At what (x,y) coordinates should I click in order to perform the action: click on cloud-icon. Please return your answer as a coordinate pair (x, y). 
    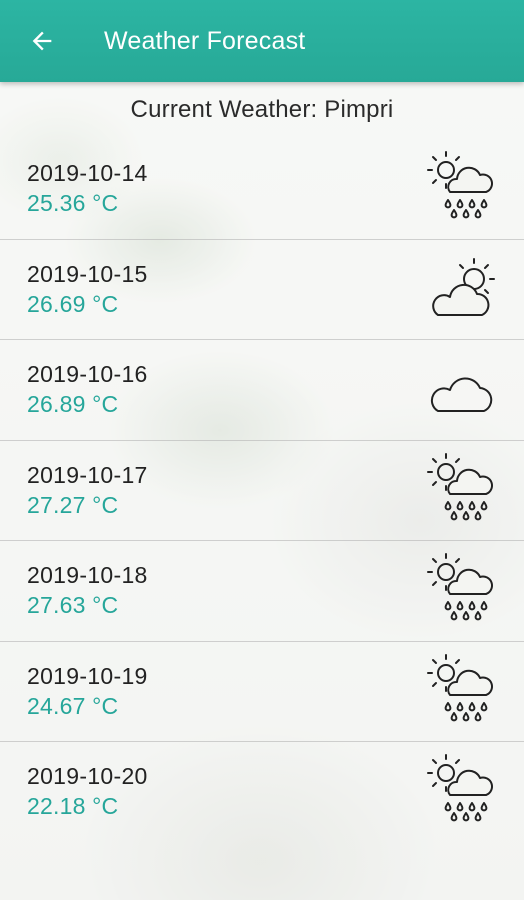
    Looking at the image, I should click on (462, 389).